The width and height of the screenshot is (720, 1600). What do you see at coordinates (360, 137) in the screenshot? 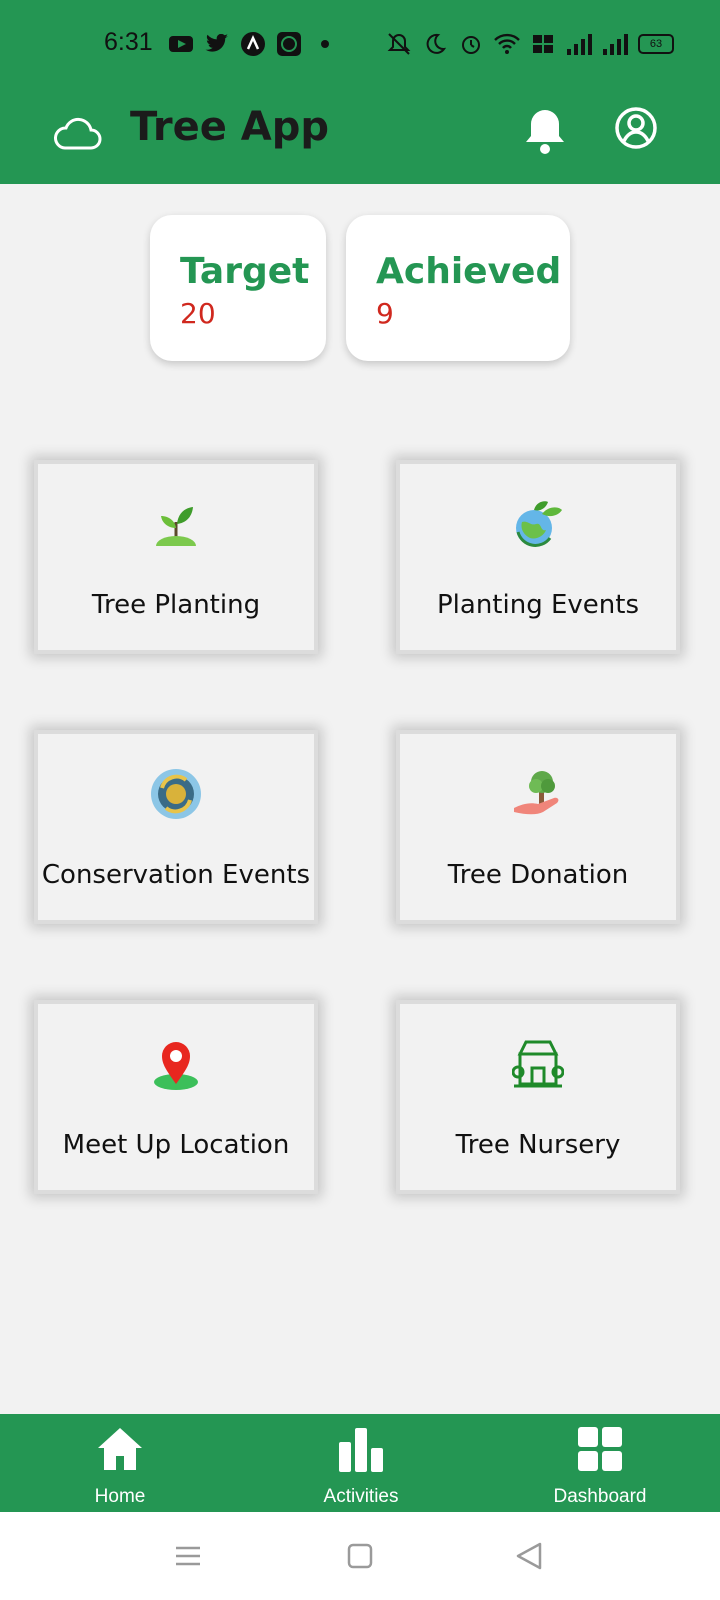
I see `app-bar: Tree App` at bounding box center [360, 137].